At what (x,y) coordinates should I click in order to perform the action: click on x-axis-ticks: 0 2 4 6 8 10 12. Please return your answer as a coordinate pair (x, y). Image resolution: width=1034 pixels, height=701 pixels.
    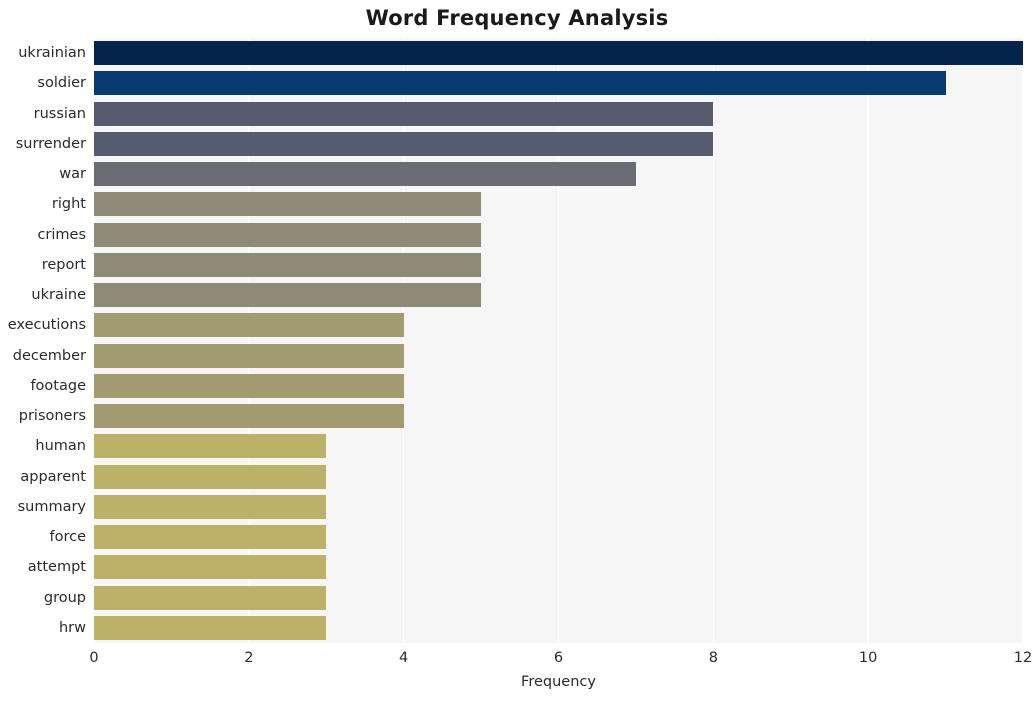
    Looking at the image, I should click on (560, 661).